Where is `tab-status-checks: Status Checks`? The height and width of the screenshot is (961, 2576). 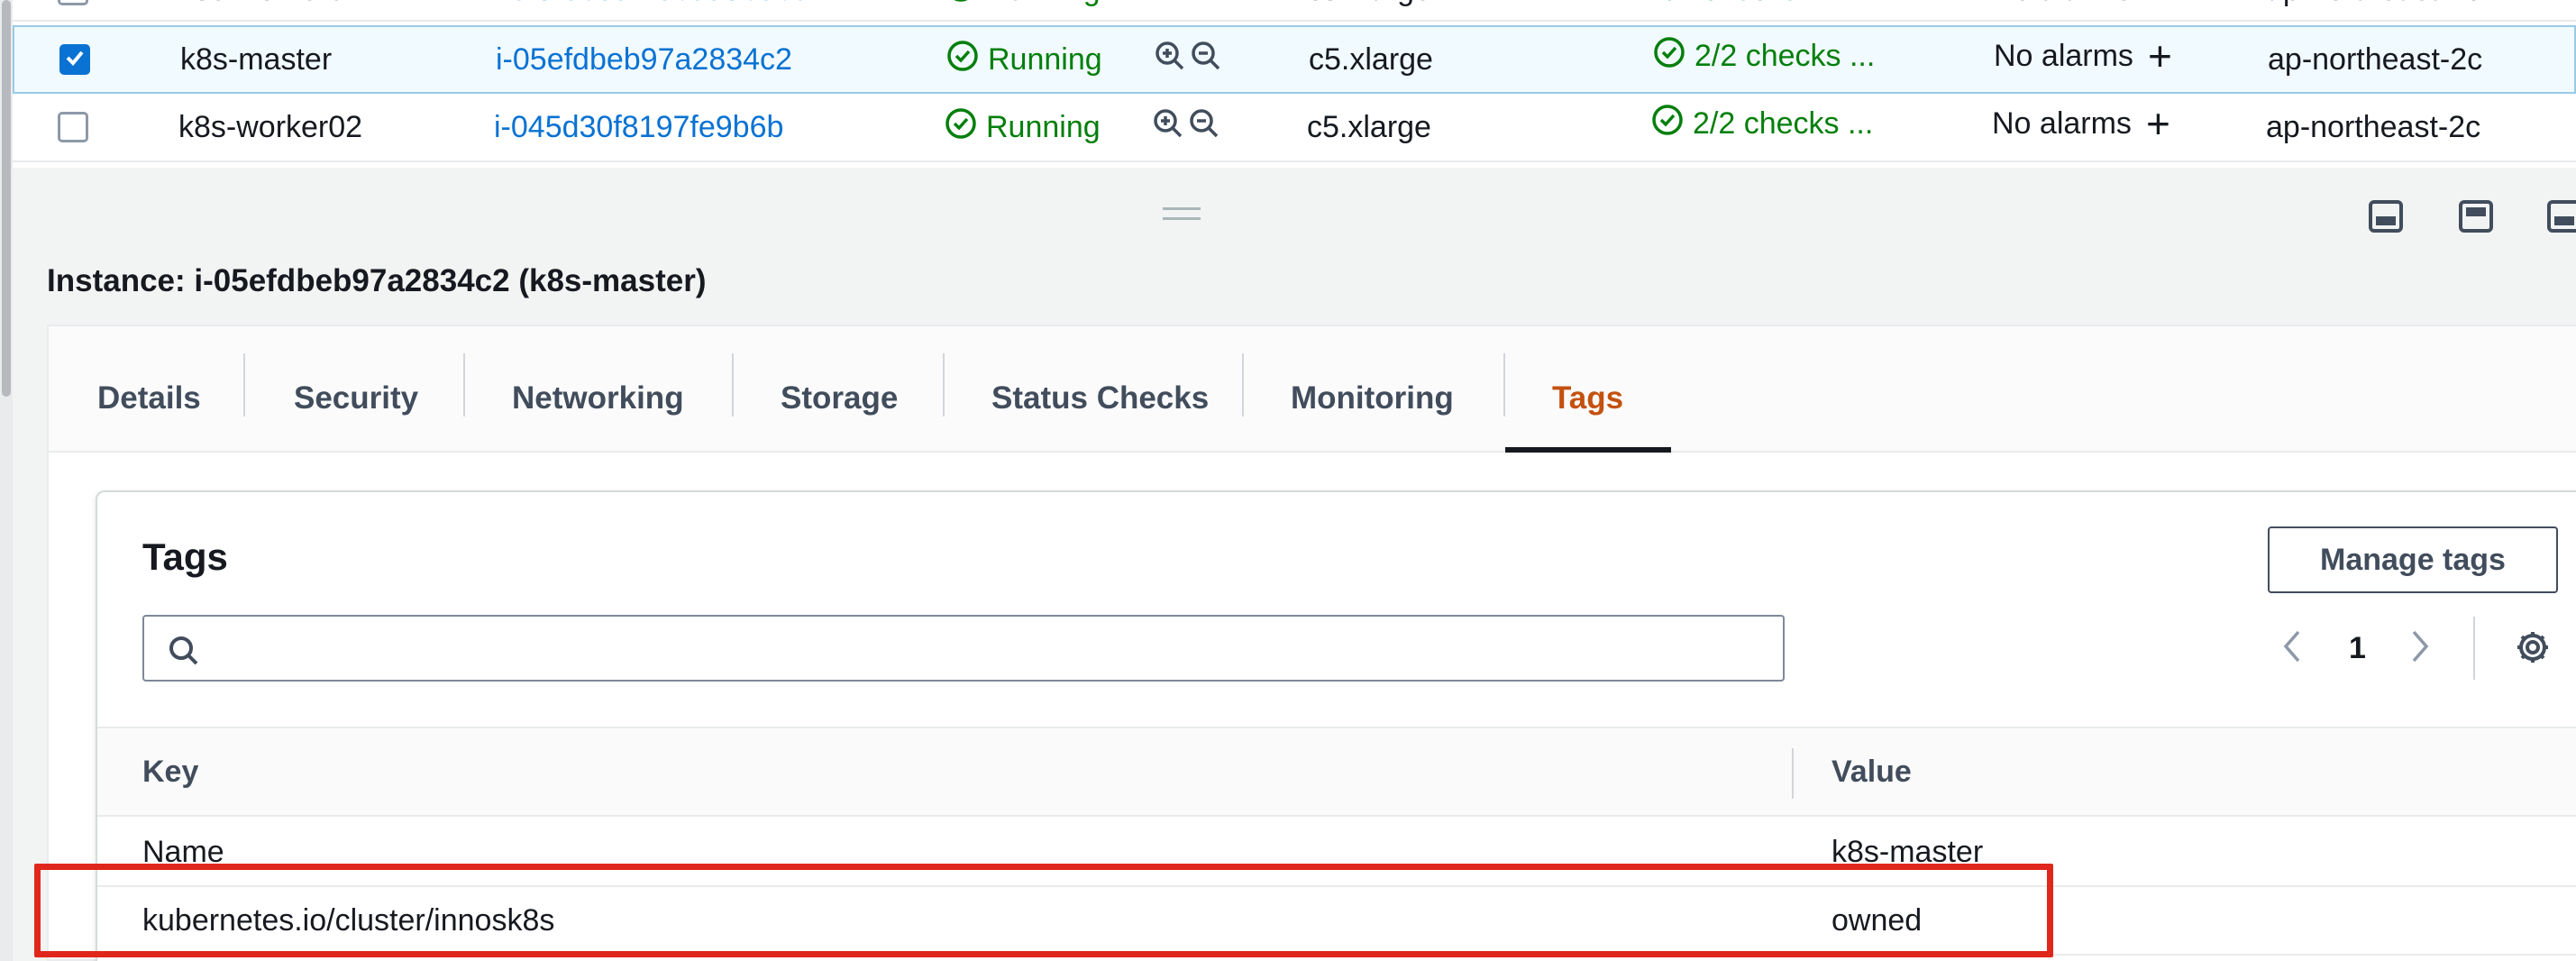 tab-status-checks: Status Checks is located at coordinates (1100, 398).